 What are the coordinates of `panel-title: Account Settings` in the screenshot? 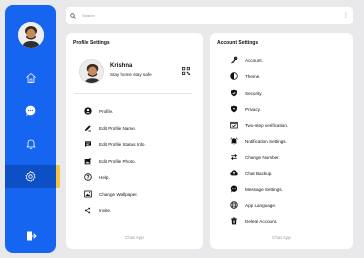 It's located at (238, 43).